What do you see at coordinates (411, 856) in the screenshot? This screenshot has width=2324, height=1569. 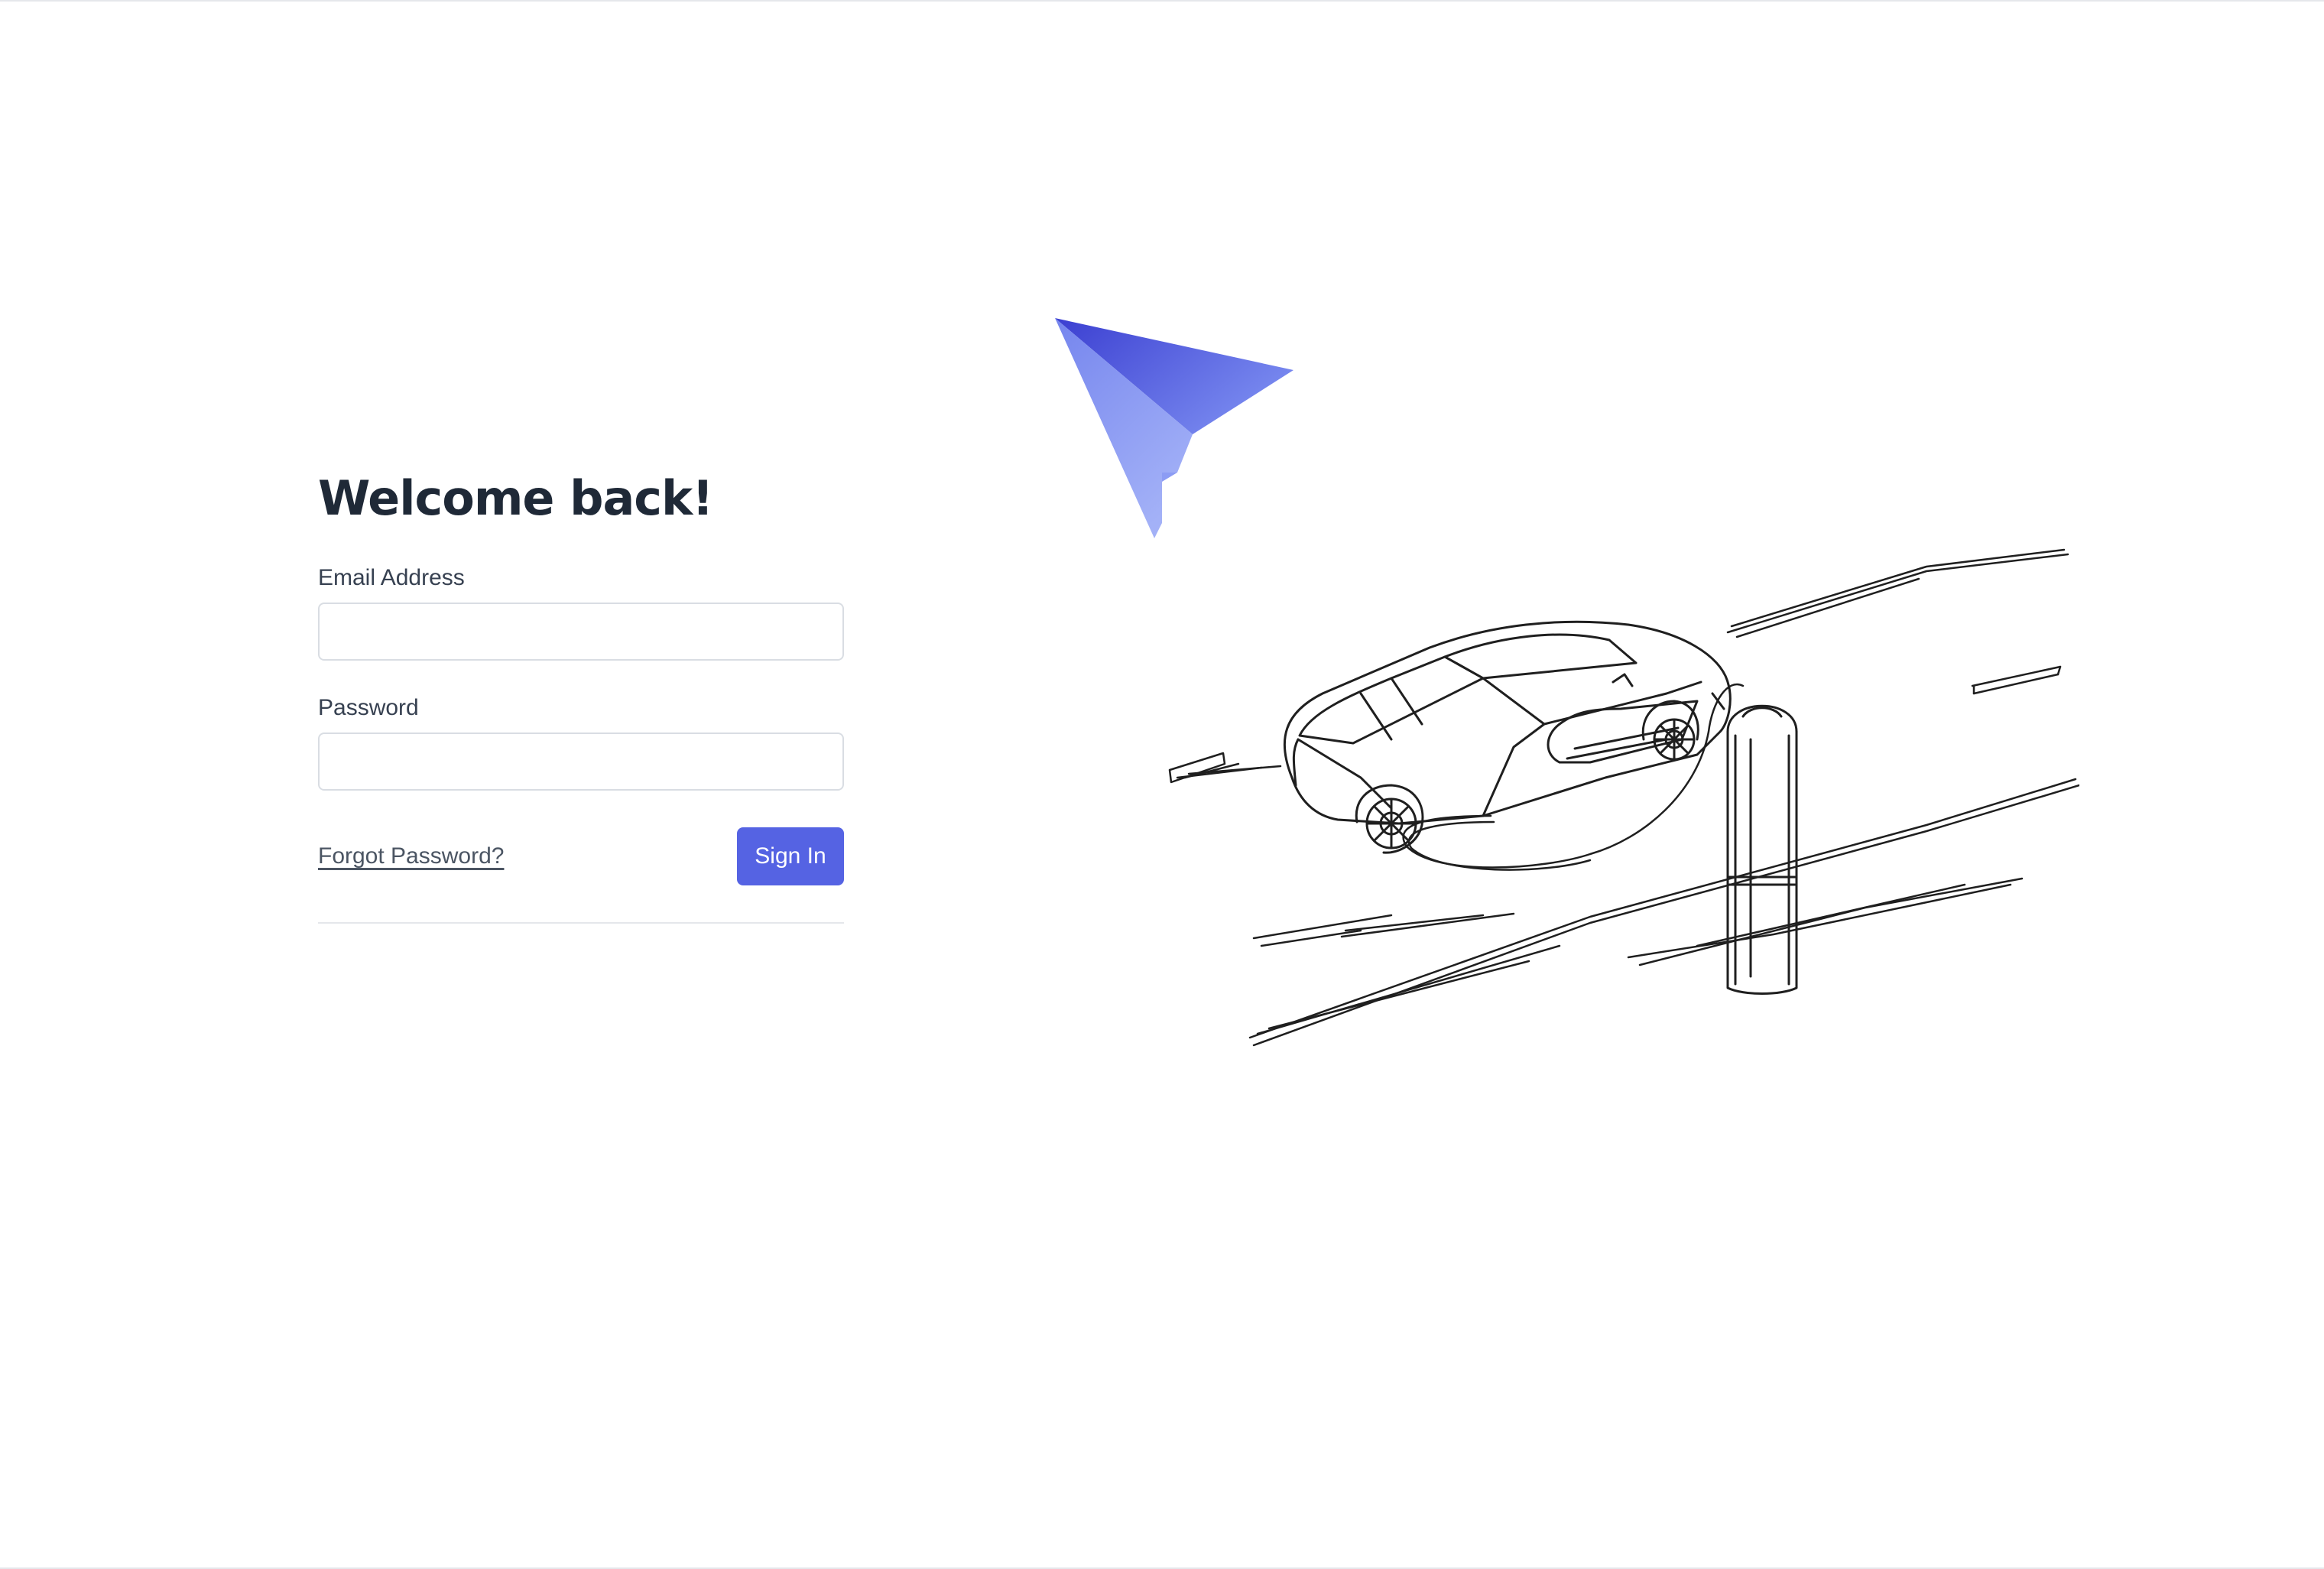 I see `forgot-password-link: Forgot Password?` at bounding box center [411, 856].